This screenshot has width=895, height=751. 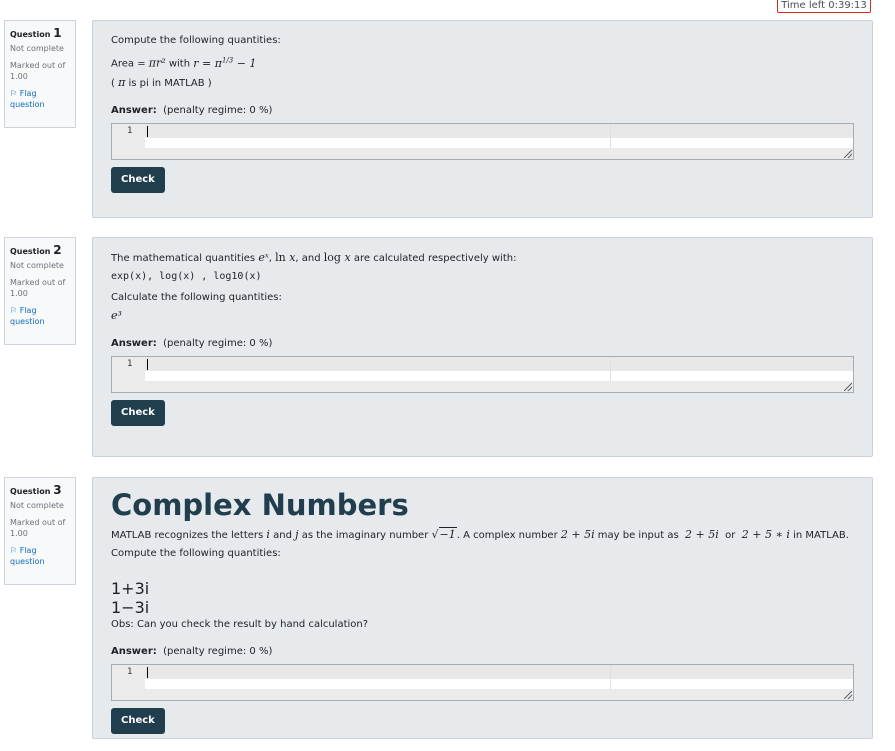 I want to click on compute-text: Compute the following quantities:, so click(x=196, y=553).